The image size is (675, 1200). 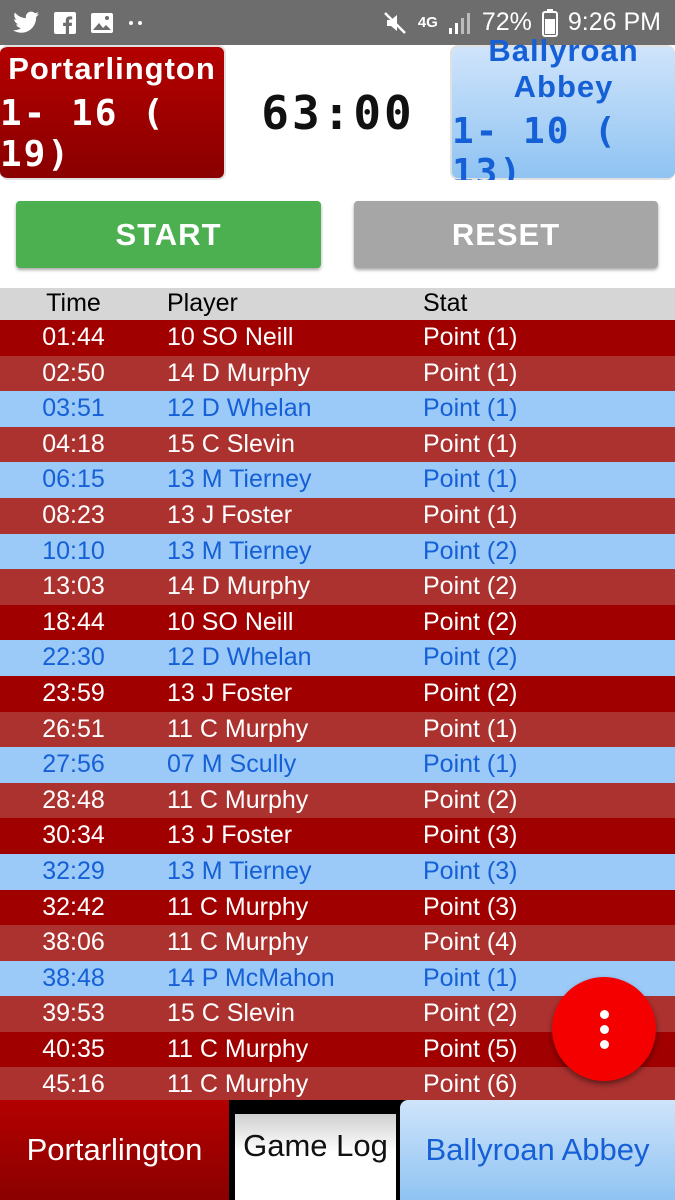 I want to click on log-header: Time Player Stat, so click(x=337, y=304).